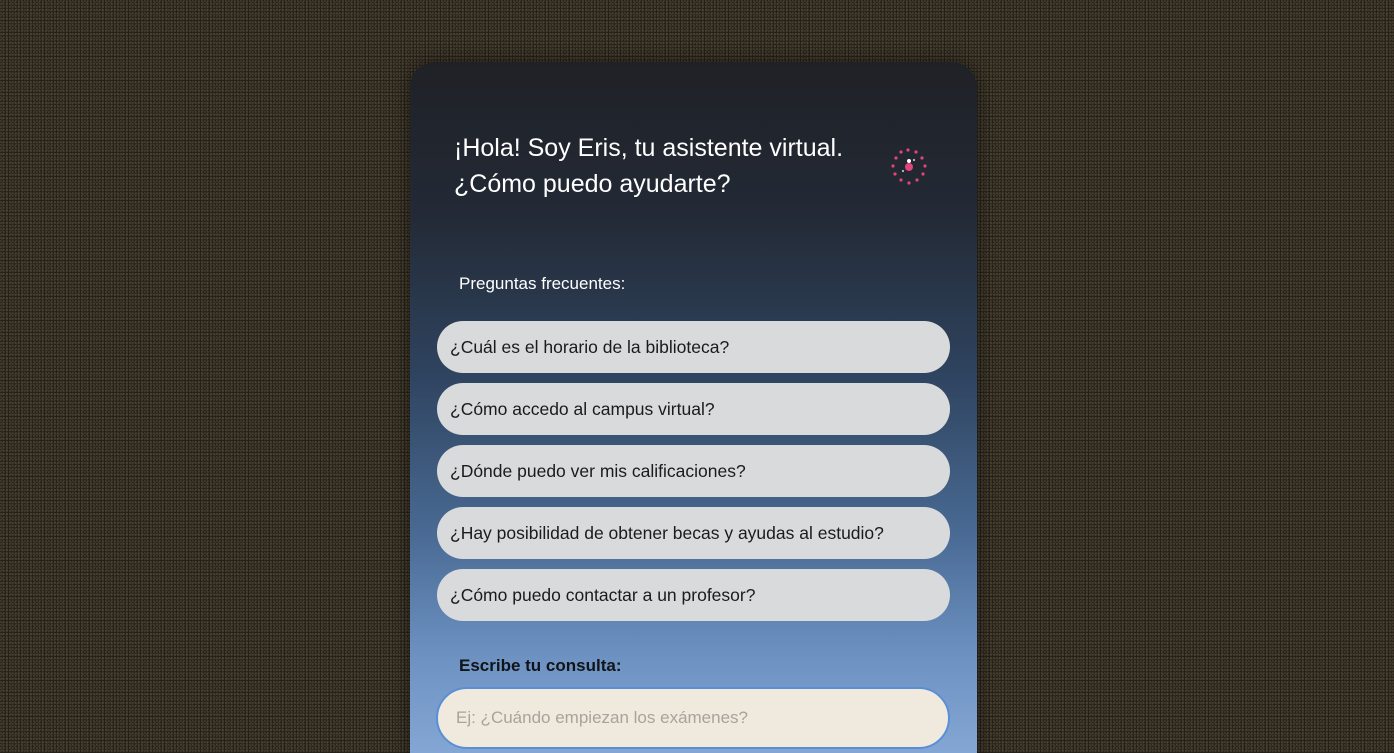 Image resolution: width=1394 pixels, height=753 pixels. Describe the element at coordinates (649, 148) in the screenshot. I see `greeting-line-1: ¡Hola! Soy Eris, tu asistente virtual.` at that location.